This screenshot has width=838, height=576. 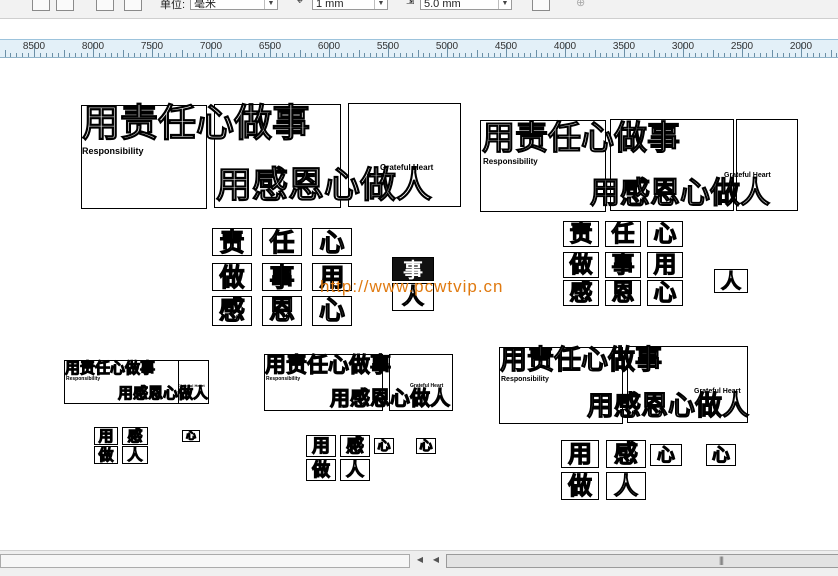 I want to click on horizontal-scrollbar: ◀ ◀ |||, so click(x=419, y=560).